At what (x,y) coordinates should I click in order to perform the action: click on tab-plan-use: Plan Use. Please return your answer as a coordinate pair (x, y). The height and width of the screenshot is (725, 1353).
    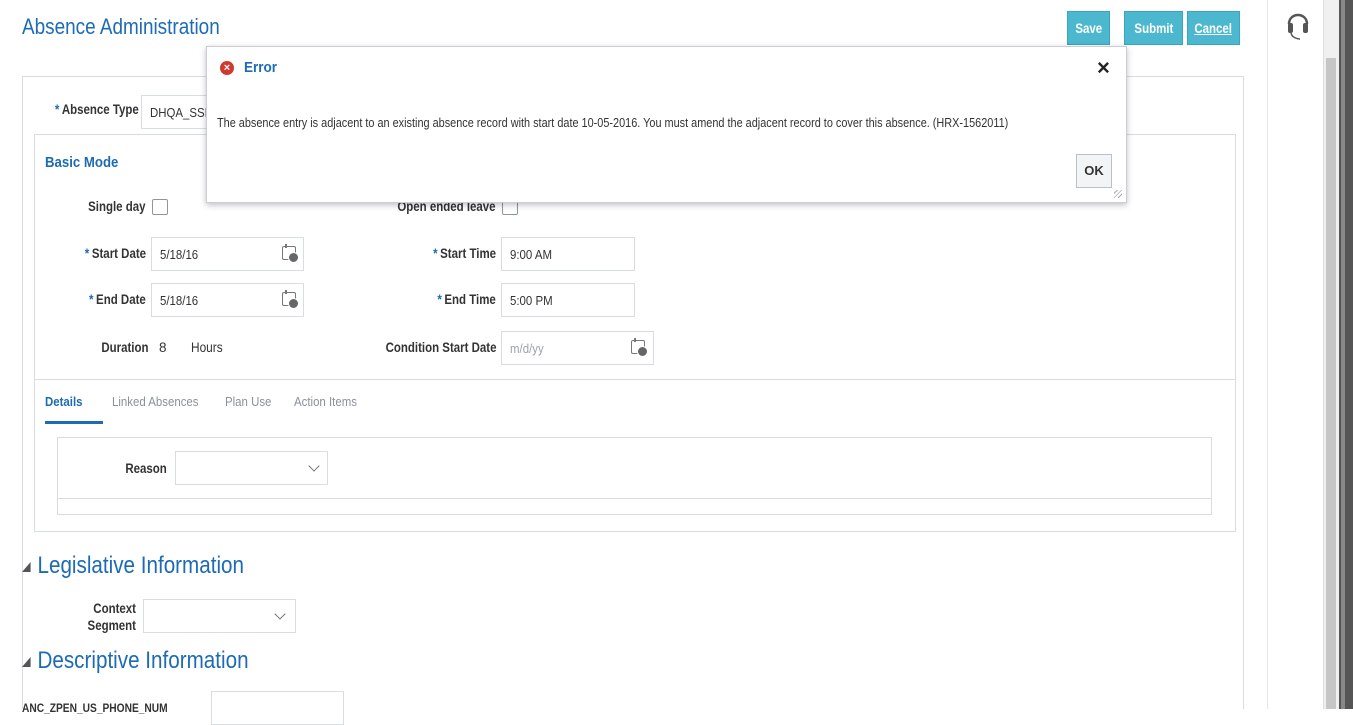
    Looking at the image, I should click on (248, 401).